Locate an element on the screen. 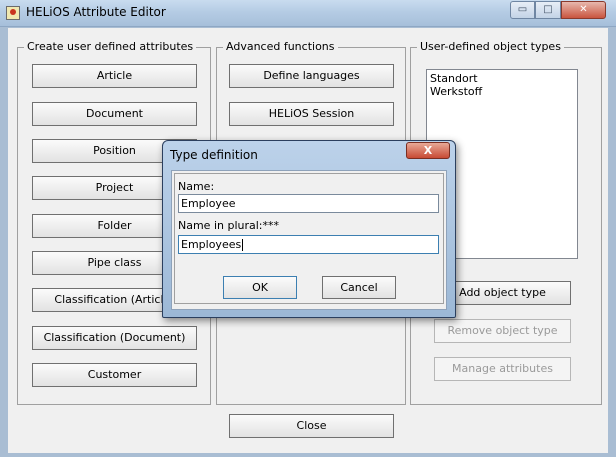 This screenshot has height=457, width=616. cancel-button: Cancel is located at coordinates (359, 287).